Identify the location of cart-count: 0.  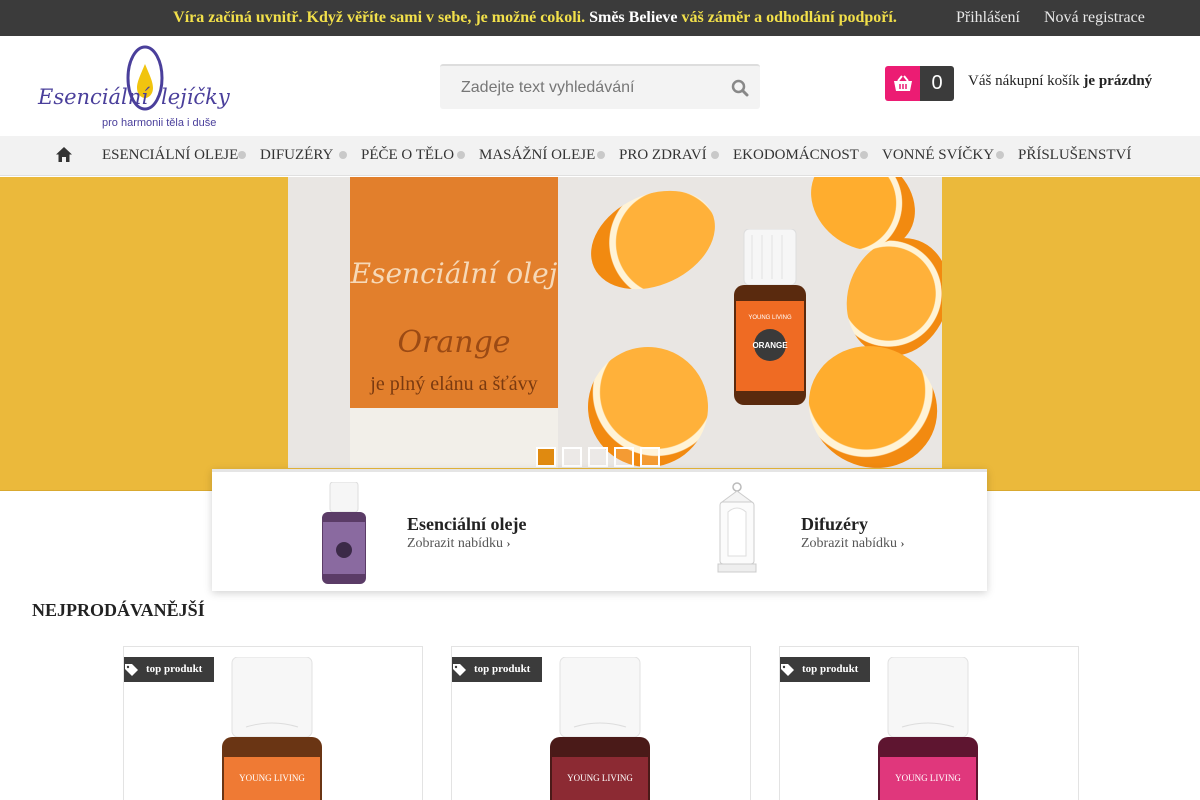
(937, 83).